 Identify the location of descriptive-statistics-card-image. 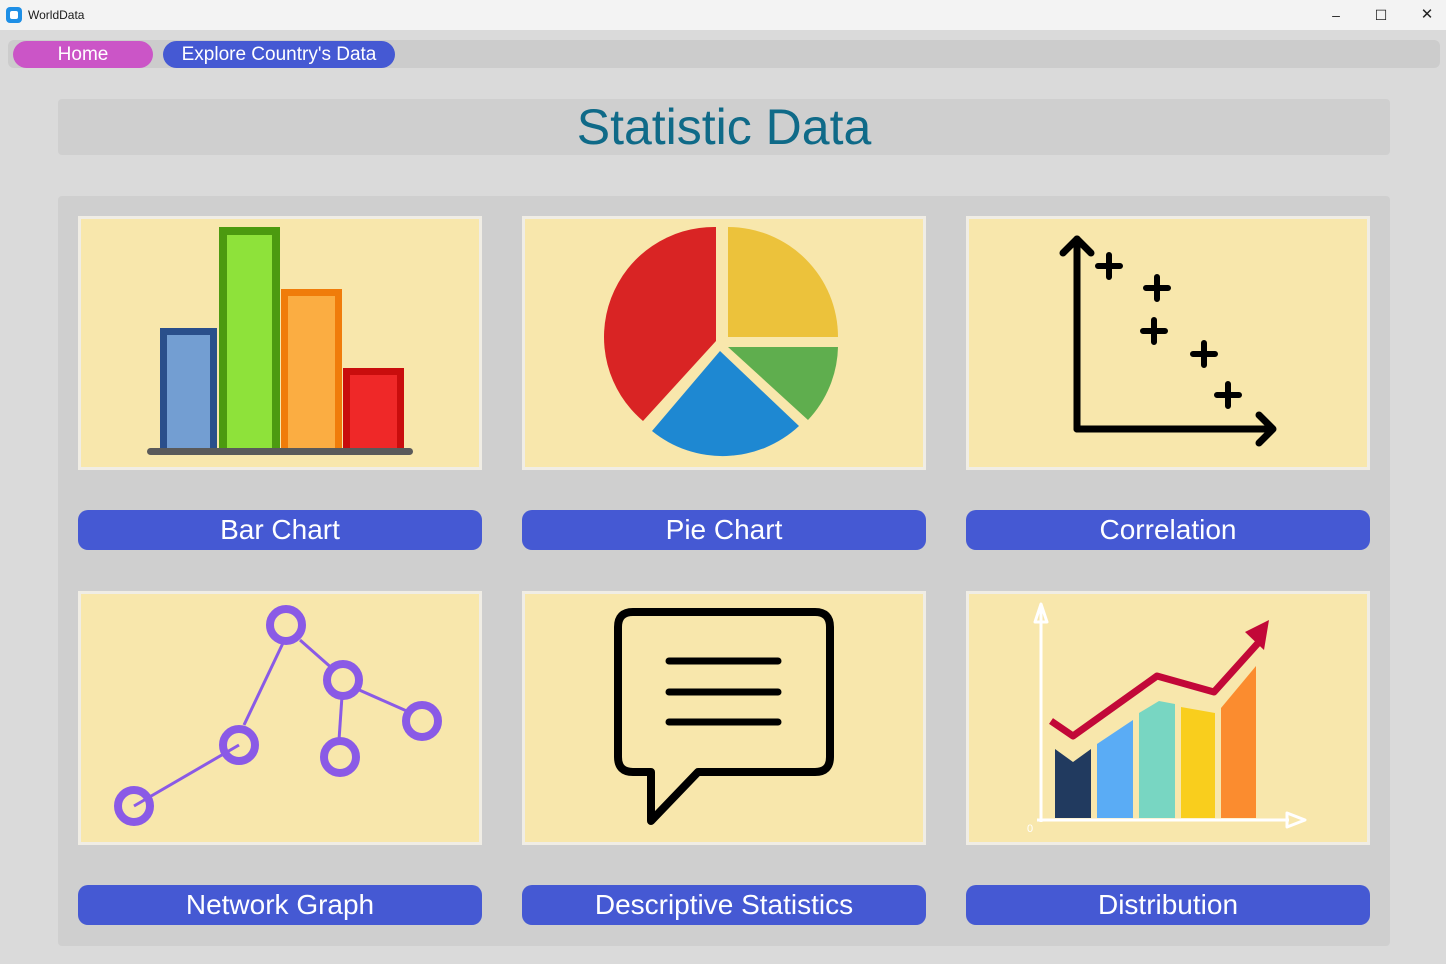
(724, 718).